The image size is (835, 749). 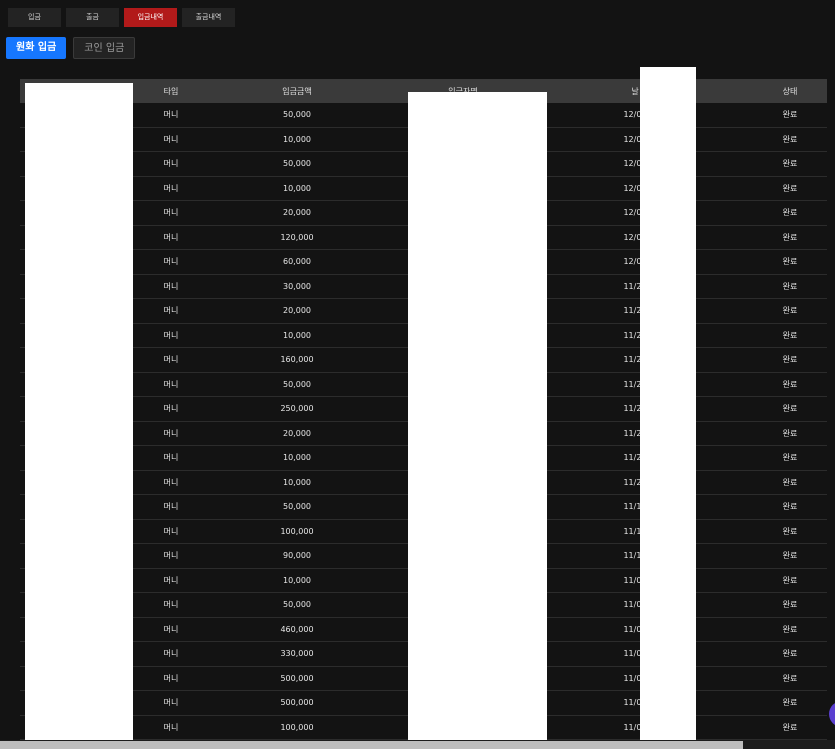 What do you see at coordinates (297, 360) in the screenshot?
I see `amount-cell: 160,000` at bounding box center [297, 360].